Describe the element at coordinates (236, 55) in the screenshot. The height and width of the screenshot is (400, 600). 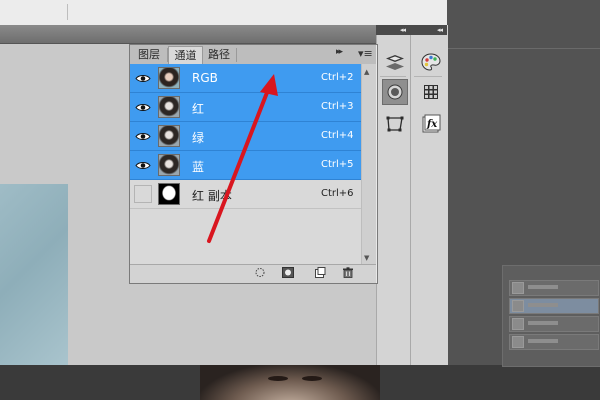
I see `tab-separator` at that location.